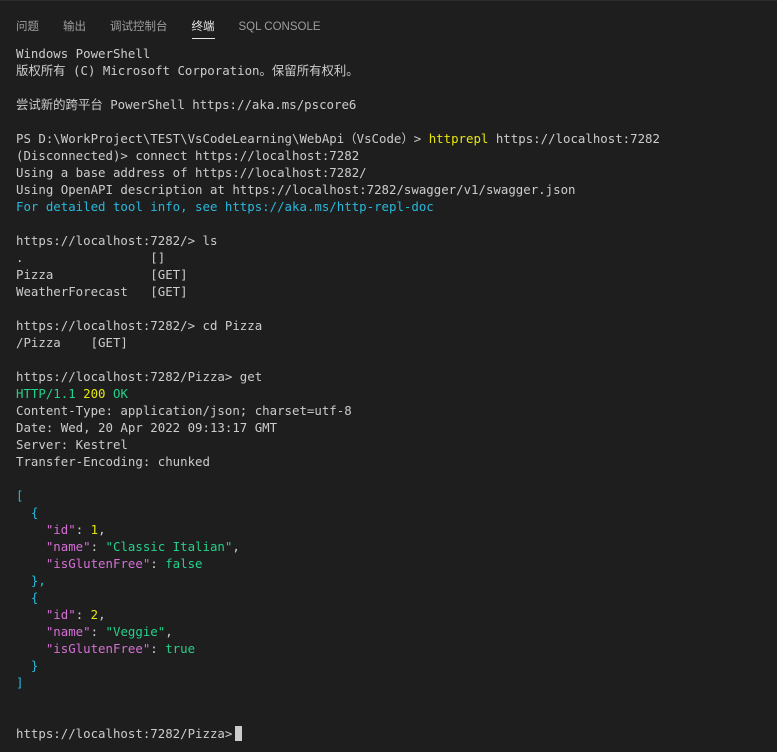 The width and height of the screenshot is (777, 752). I want to click on terminal-line: https://localhost:7282/Pizza>, so click(391, 733).